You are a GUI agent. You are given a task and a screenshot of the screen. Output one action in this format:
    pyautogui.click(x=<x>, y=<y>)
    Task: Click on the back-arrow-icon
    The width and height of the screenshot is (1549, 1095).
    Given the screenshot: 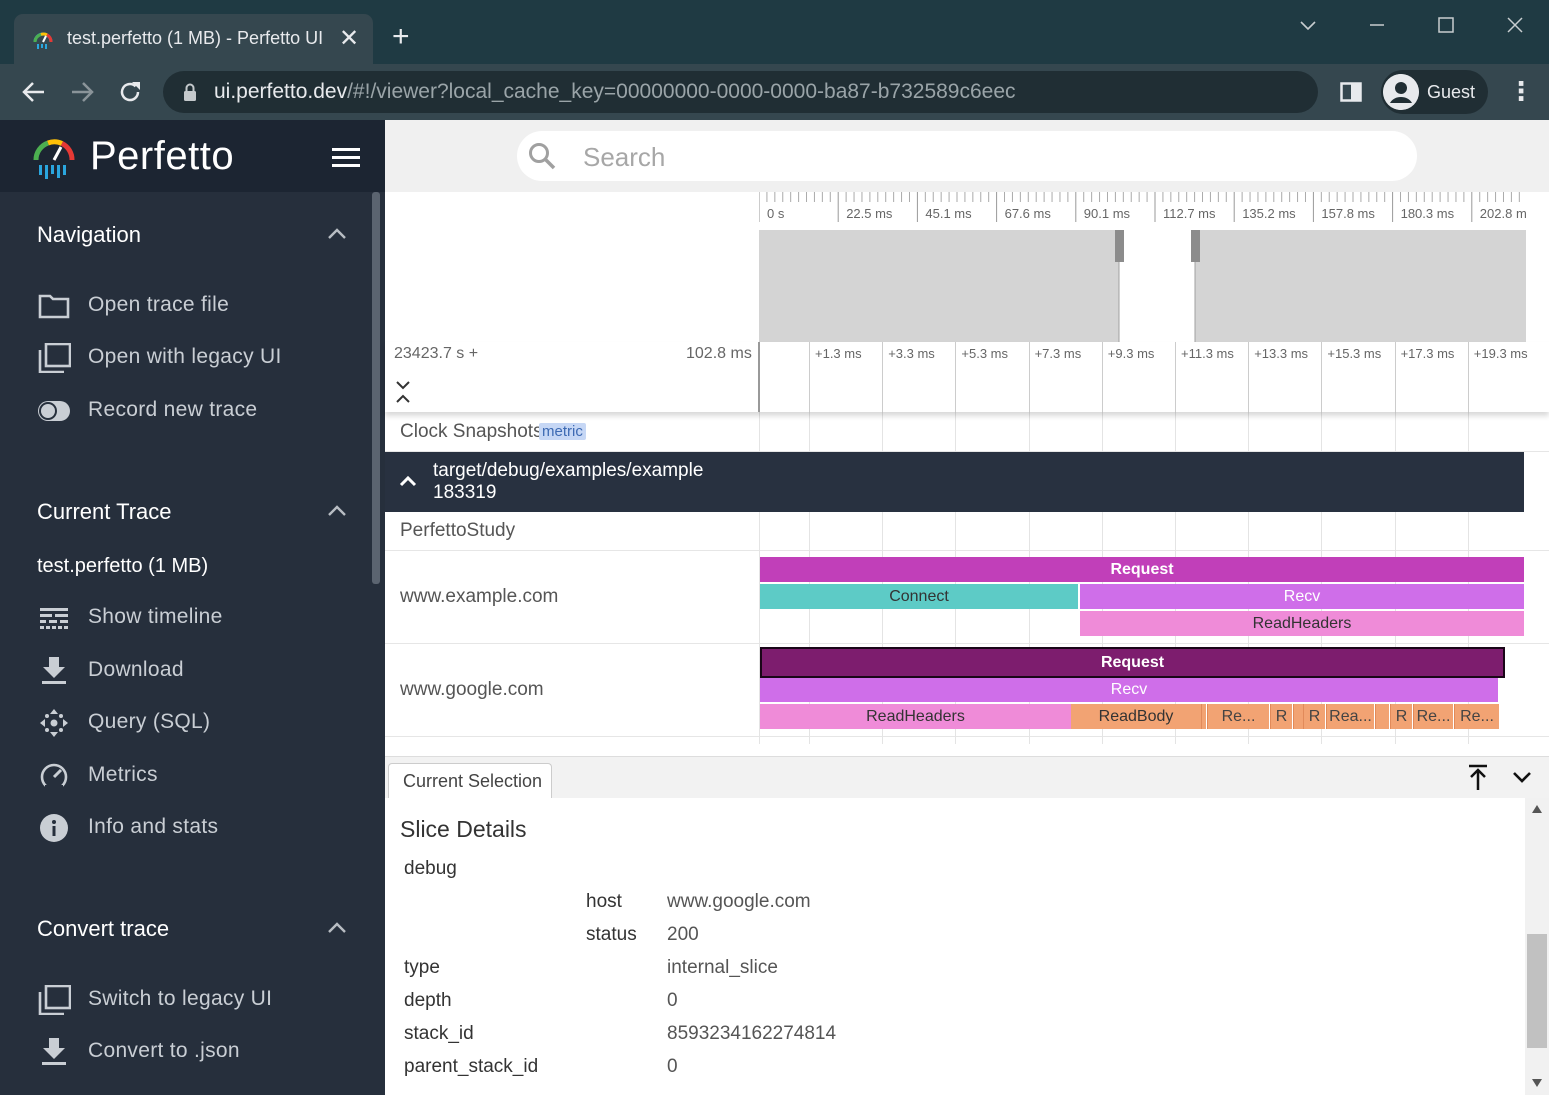 What is the action you would take?
    pyautogui.click(x=34, y=92)
    